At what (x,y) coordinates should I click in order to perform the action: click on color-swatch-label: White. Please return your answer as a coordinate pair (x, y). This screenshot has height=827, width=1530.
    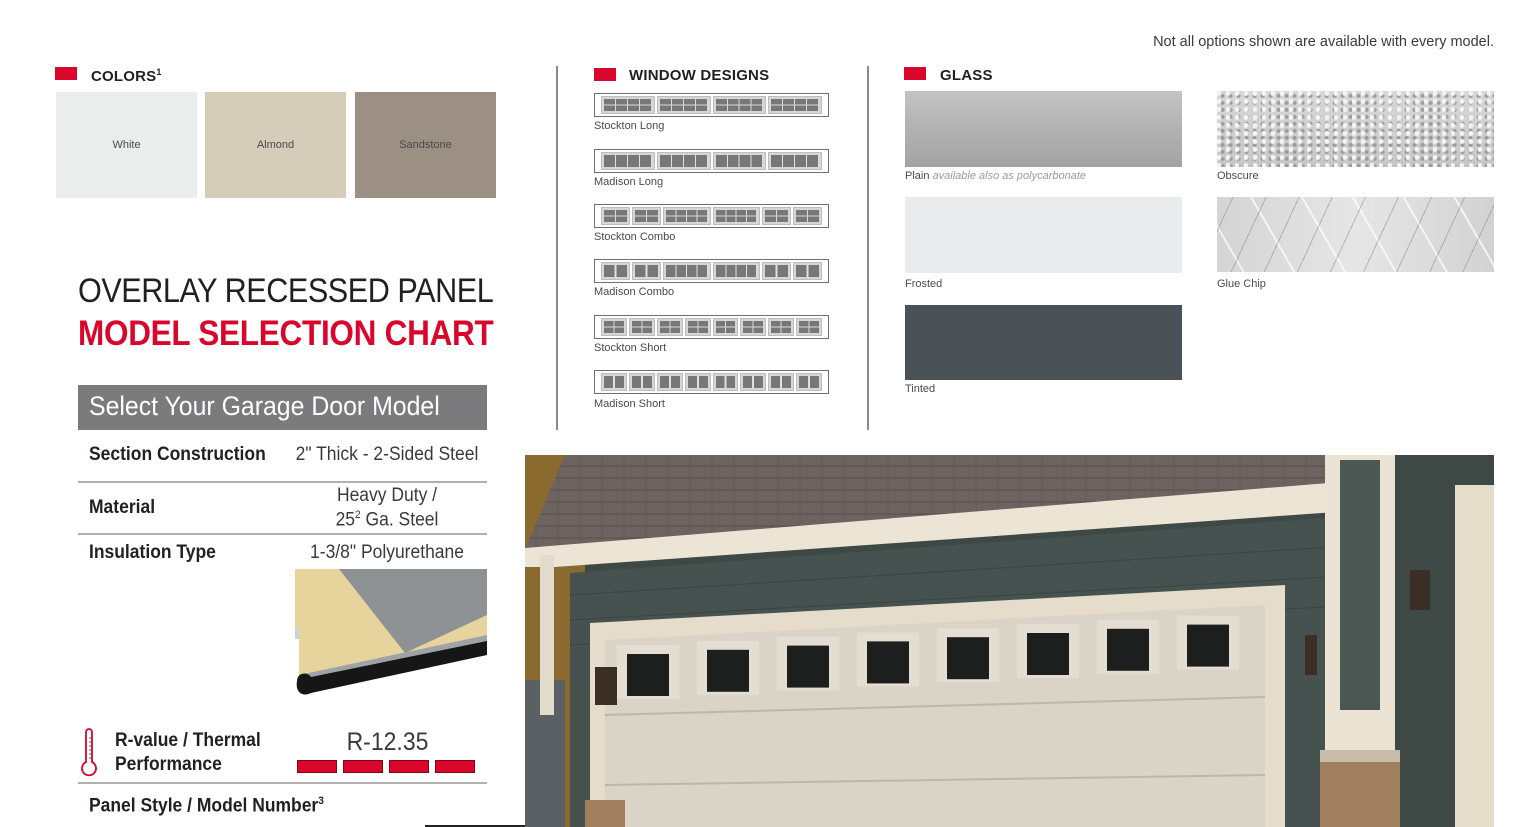
    Looking at the image, I should click on (126, 145).